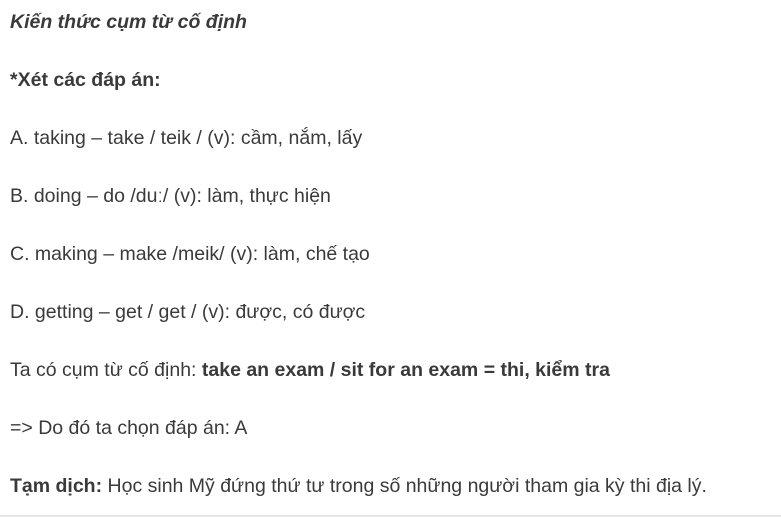  Describe the element at coordinates (56, 486) in the screenshot. I see `translation-label: Tạm dịch:` at that location.